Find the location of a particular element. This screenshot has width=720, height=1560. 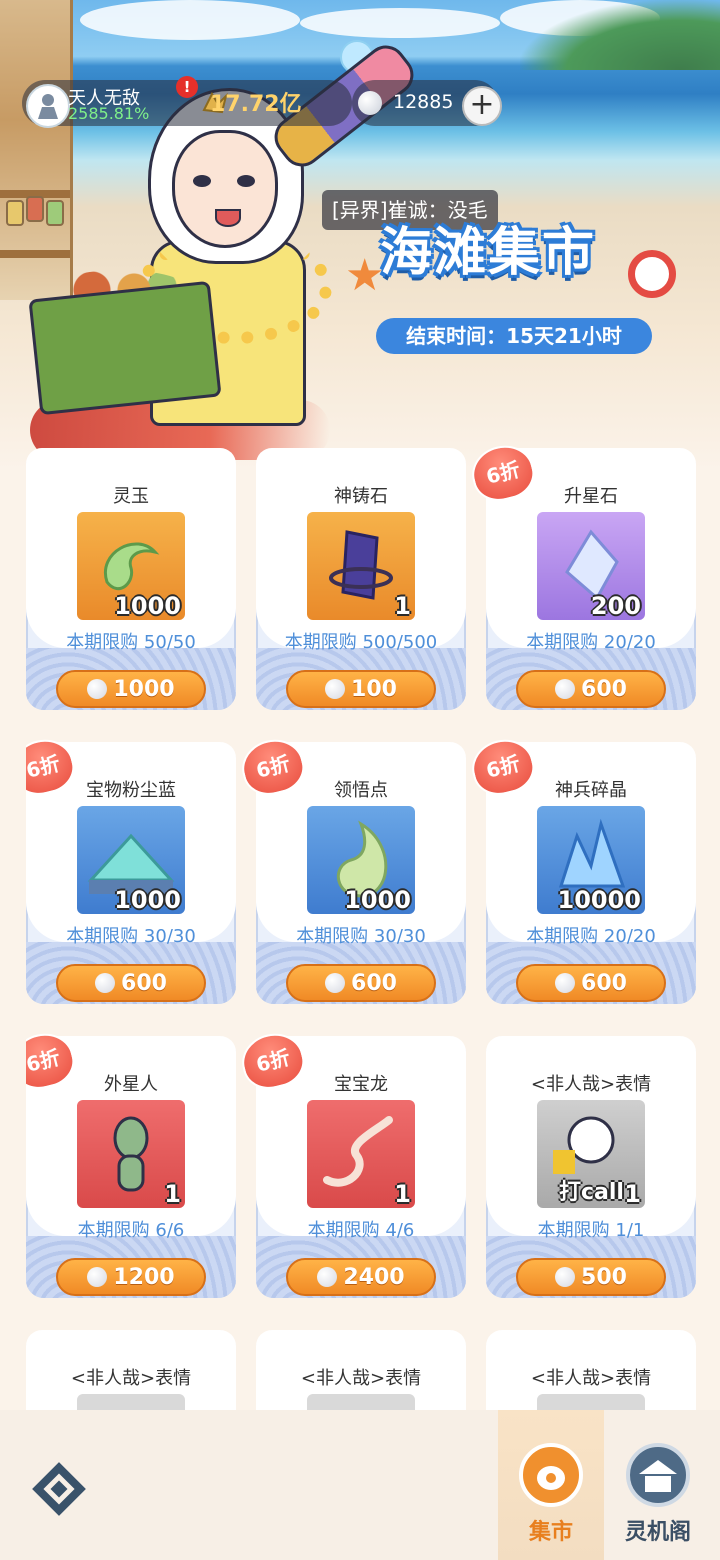

pearl-count: 12885 is located at coordinates (423, 102).